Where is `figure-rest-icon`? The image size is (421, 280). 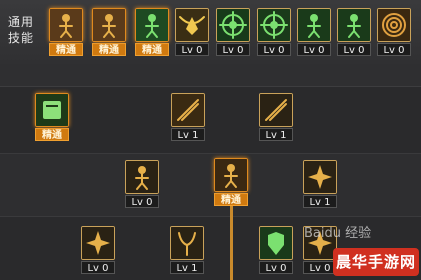
figure-rest-icon is located at coordinates (66, 25).